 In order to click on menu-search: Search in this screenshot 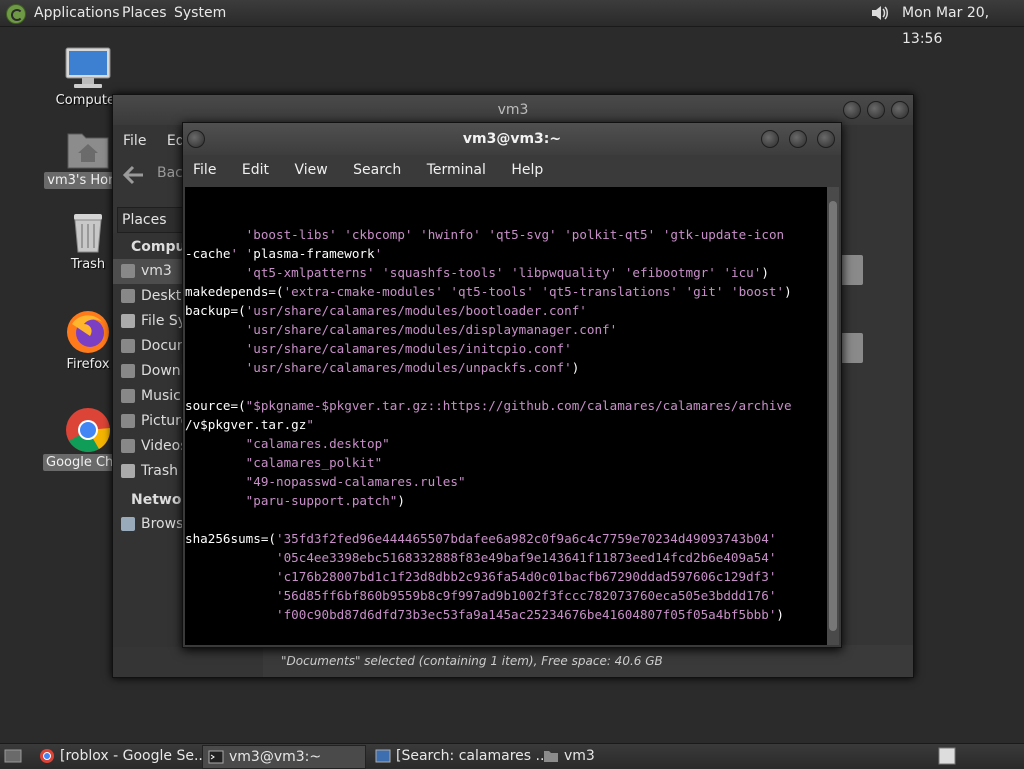, I will do `click(377, 170)`.